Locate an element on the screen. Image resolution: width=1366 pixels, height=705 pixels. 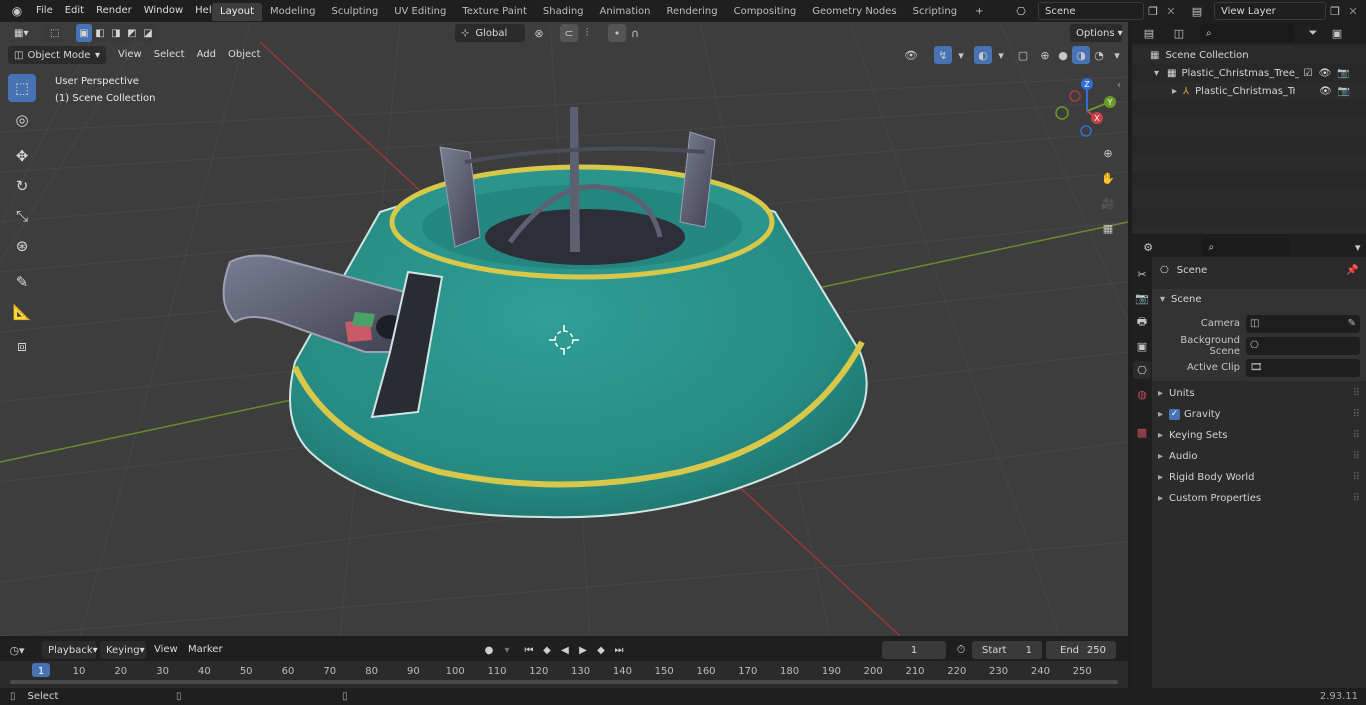
xray-icon: ▢ is located at coordinates (1023, 55).